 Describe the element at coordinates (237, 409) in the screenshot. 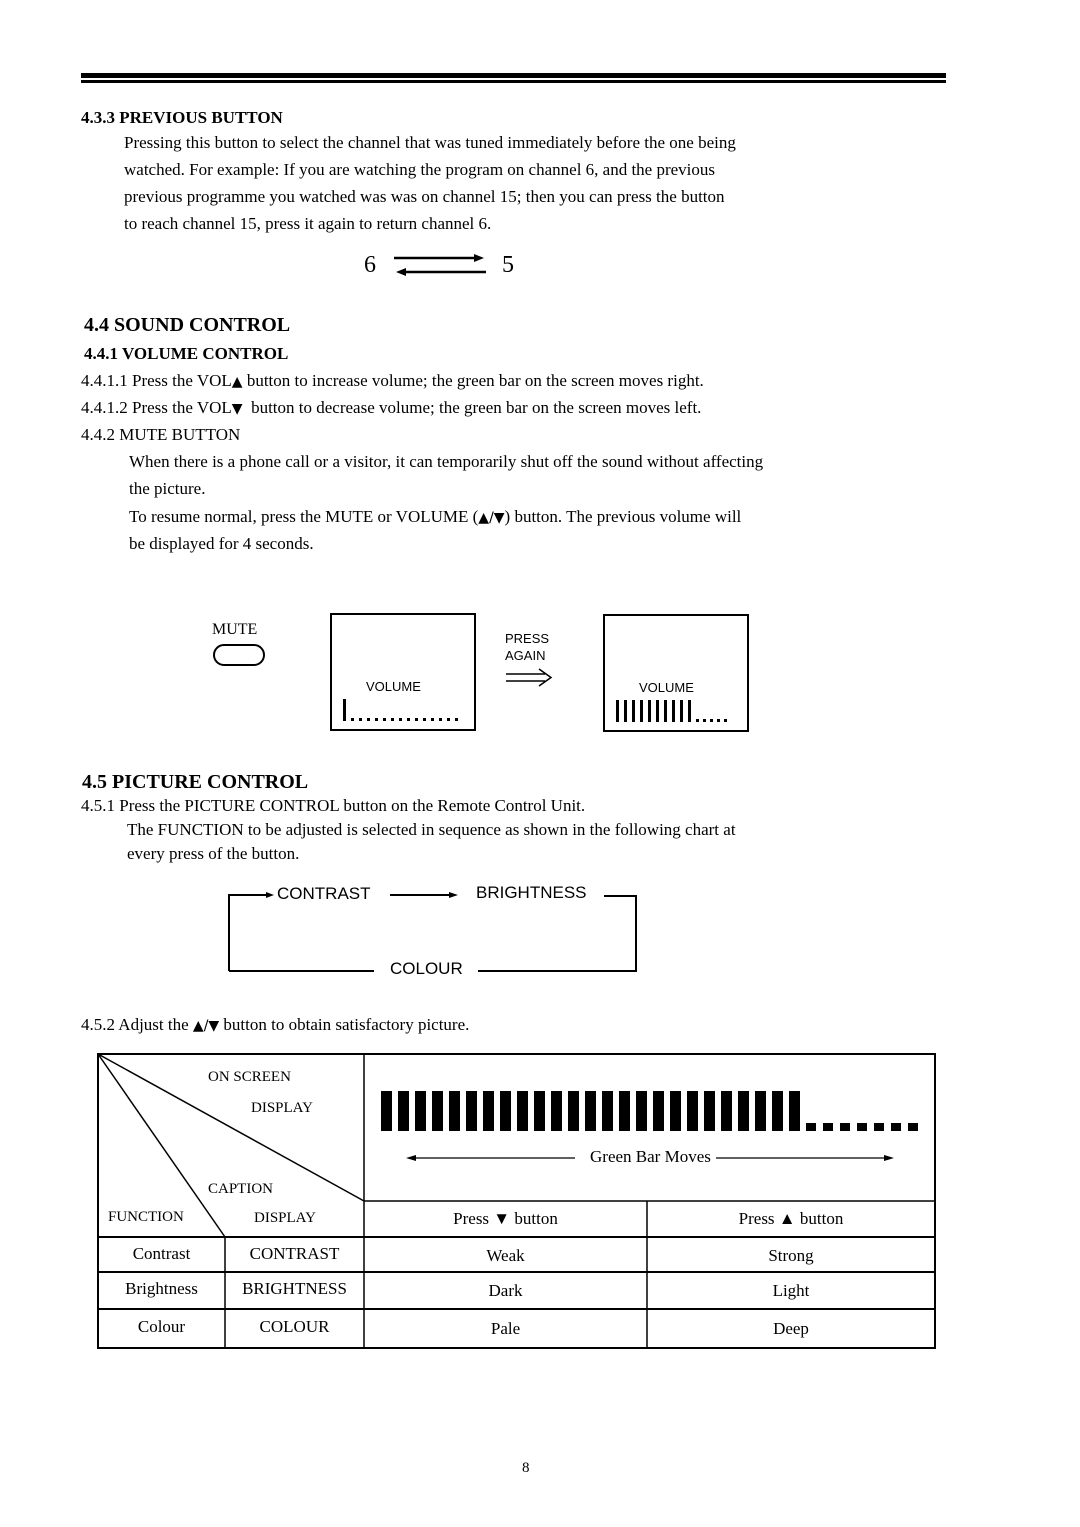

I see `down-triangle-icon: ▼` at that location.